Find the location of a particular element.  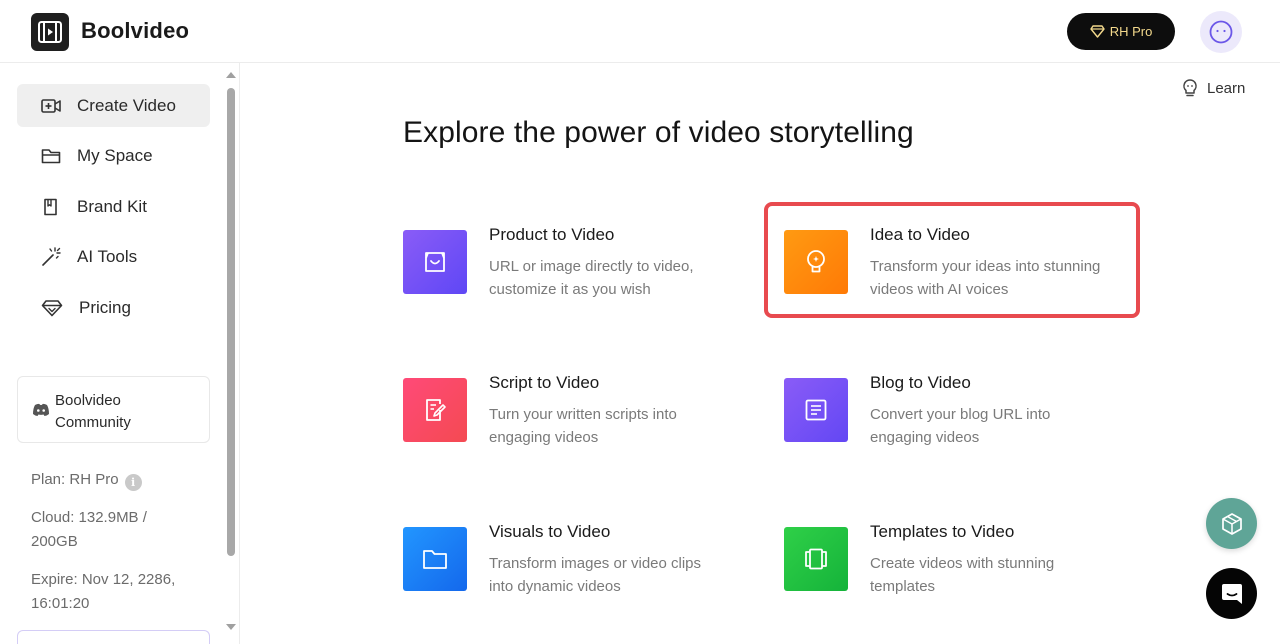

sidebar-scrollbar-thumb is located at coordinates (231, 322).